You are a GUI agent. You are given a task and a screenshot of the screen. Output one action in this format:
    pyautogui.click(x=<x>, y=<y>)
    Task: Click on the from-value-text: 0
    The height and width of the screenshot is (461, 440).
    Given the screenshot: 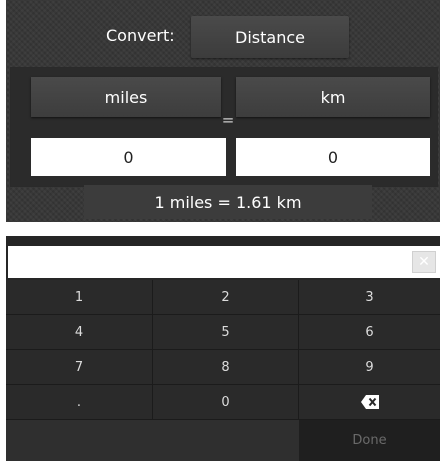 What is the action you would take?
    pyautogui.click(x=128, y=157)
    